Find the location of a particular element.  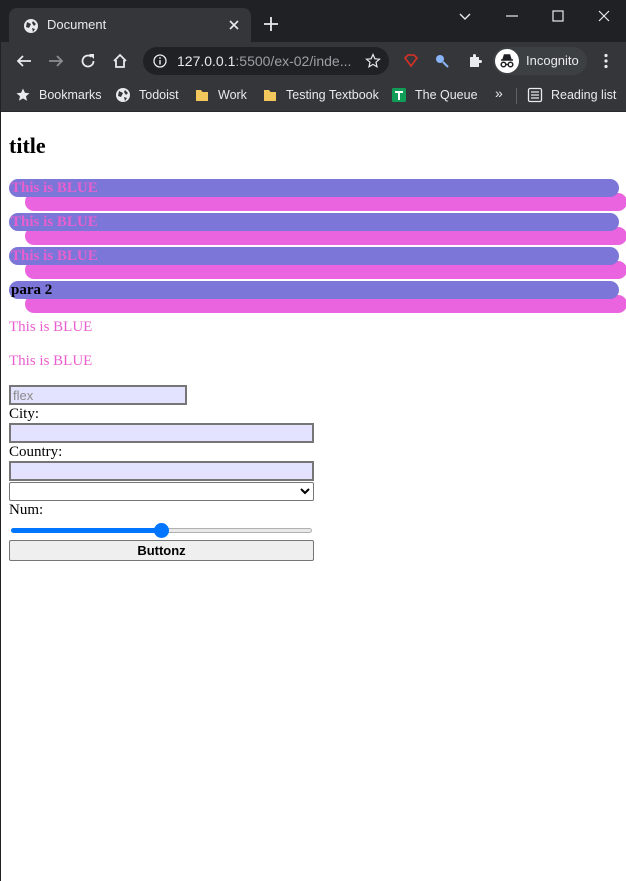

new-tab-icon is located at coordinates (271, 24).